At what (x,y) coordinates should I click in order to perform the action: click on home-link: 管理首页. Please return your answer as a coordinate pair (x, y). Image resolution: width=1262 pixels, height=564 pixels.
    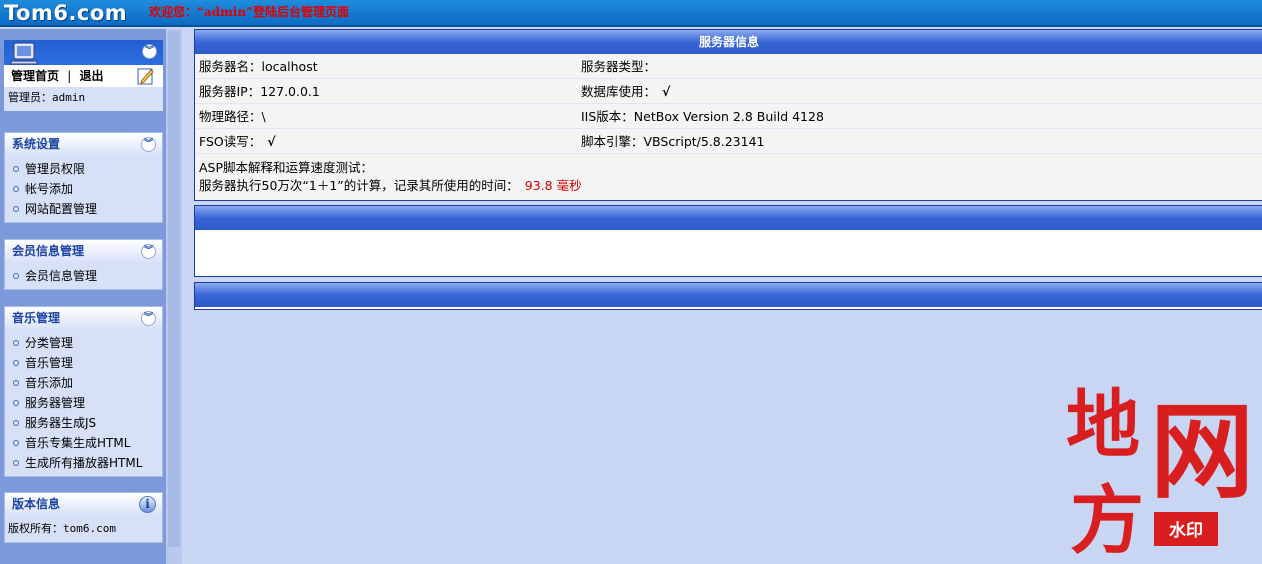
    Looking at the image, I should click on (35, 76).